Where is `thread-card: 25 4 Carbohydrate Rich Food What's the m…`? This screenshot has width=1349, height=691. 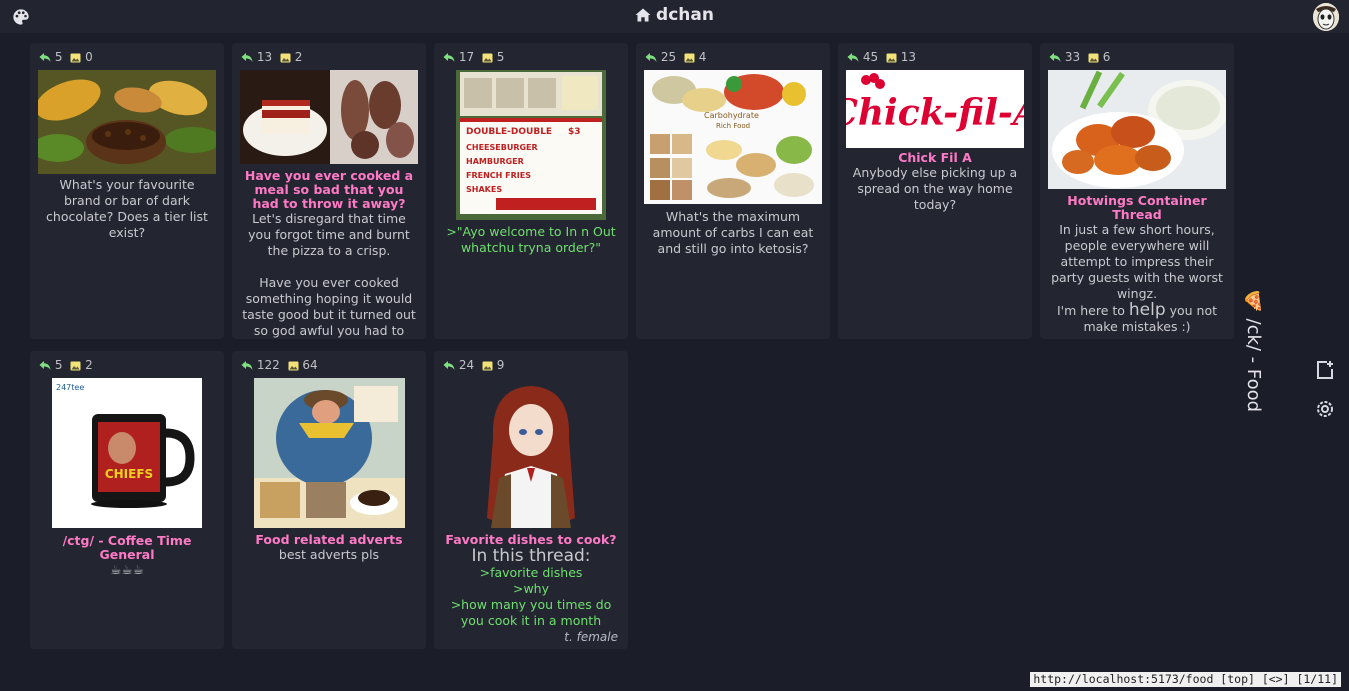
thread-card: 25 4 Carbohydrate Rich Food What's the m… is located at coordinates (733, 191).